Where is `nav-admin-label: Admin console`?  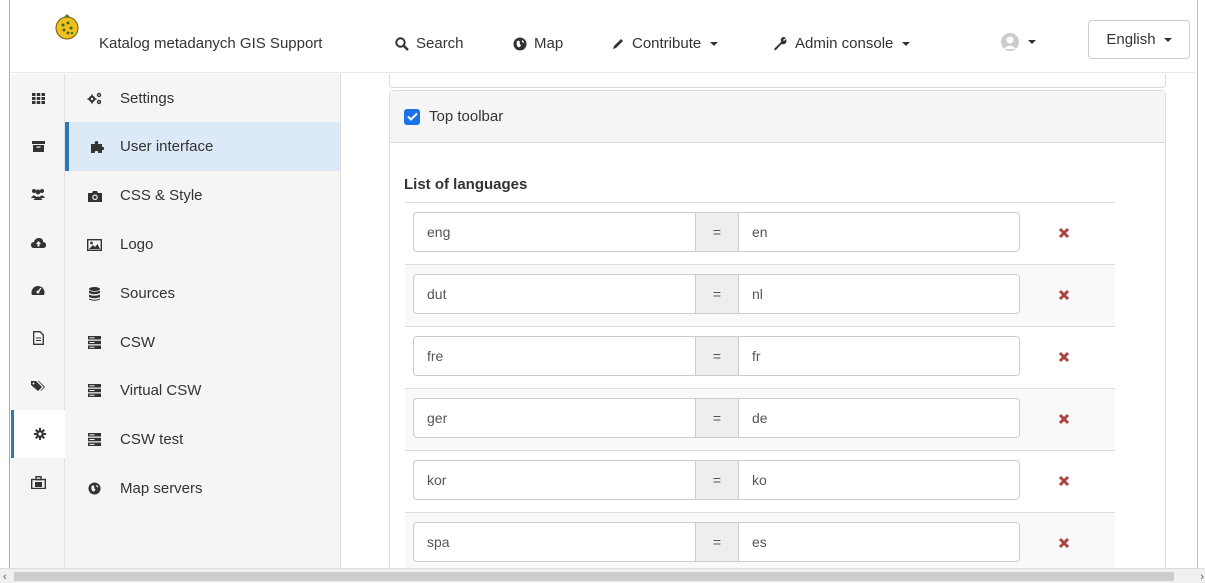
nav-admin-label: Admin console is located at coordinates (844, 43).